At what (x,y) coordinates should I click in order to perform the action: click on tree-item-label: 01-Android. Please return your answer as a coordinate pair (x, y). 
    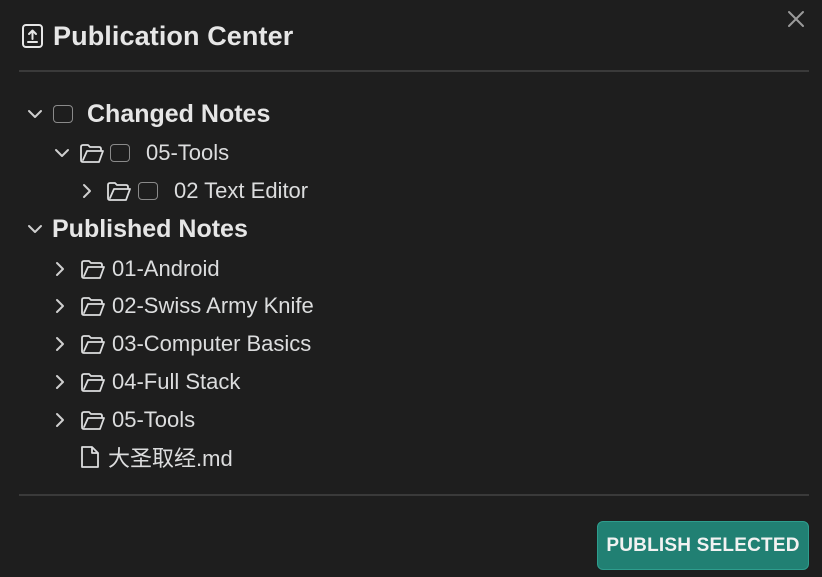
    Looking at the image, I should click on (166, 268).